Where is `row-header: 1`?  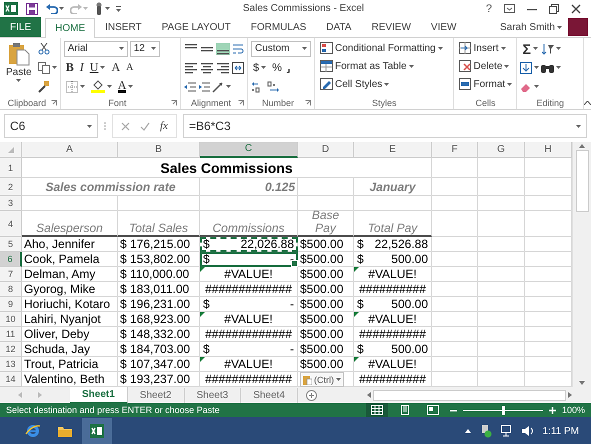 row-header: 1 is located at coordinates (11, 168).